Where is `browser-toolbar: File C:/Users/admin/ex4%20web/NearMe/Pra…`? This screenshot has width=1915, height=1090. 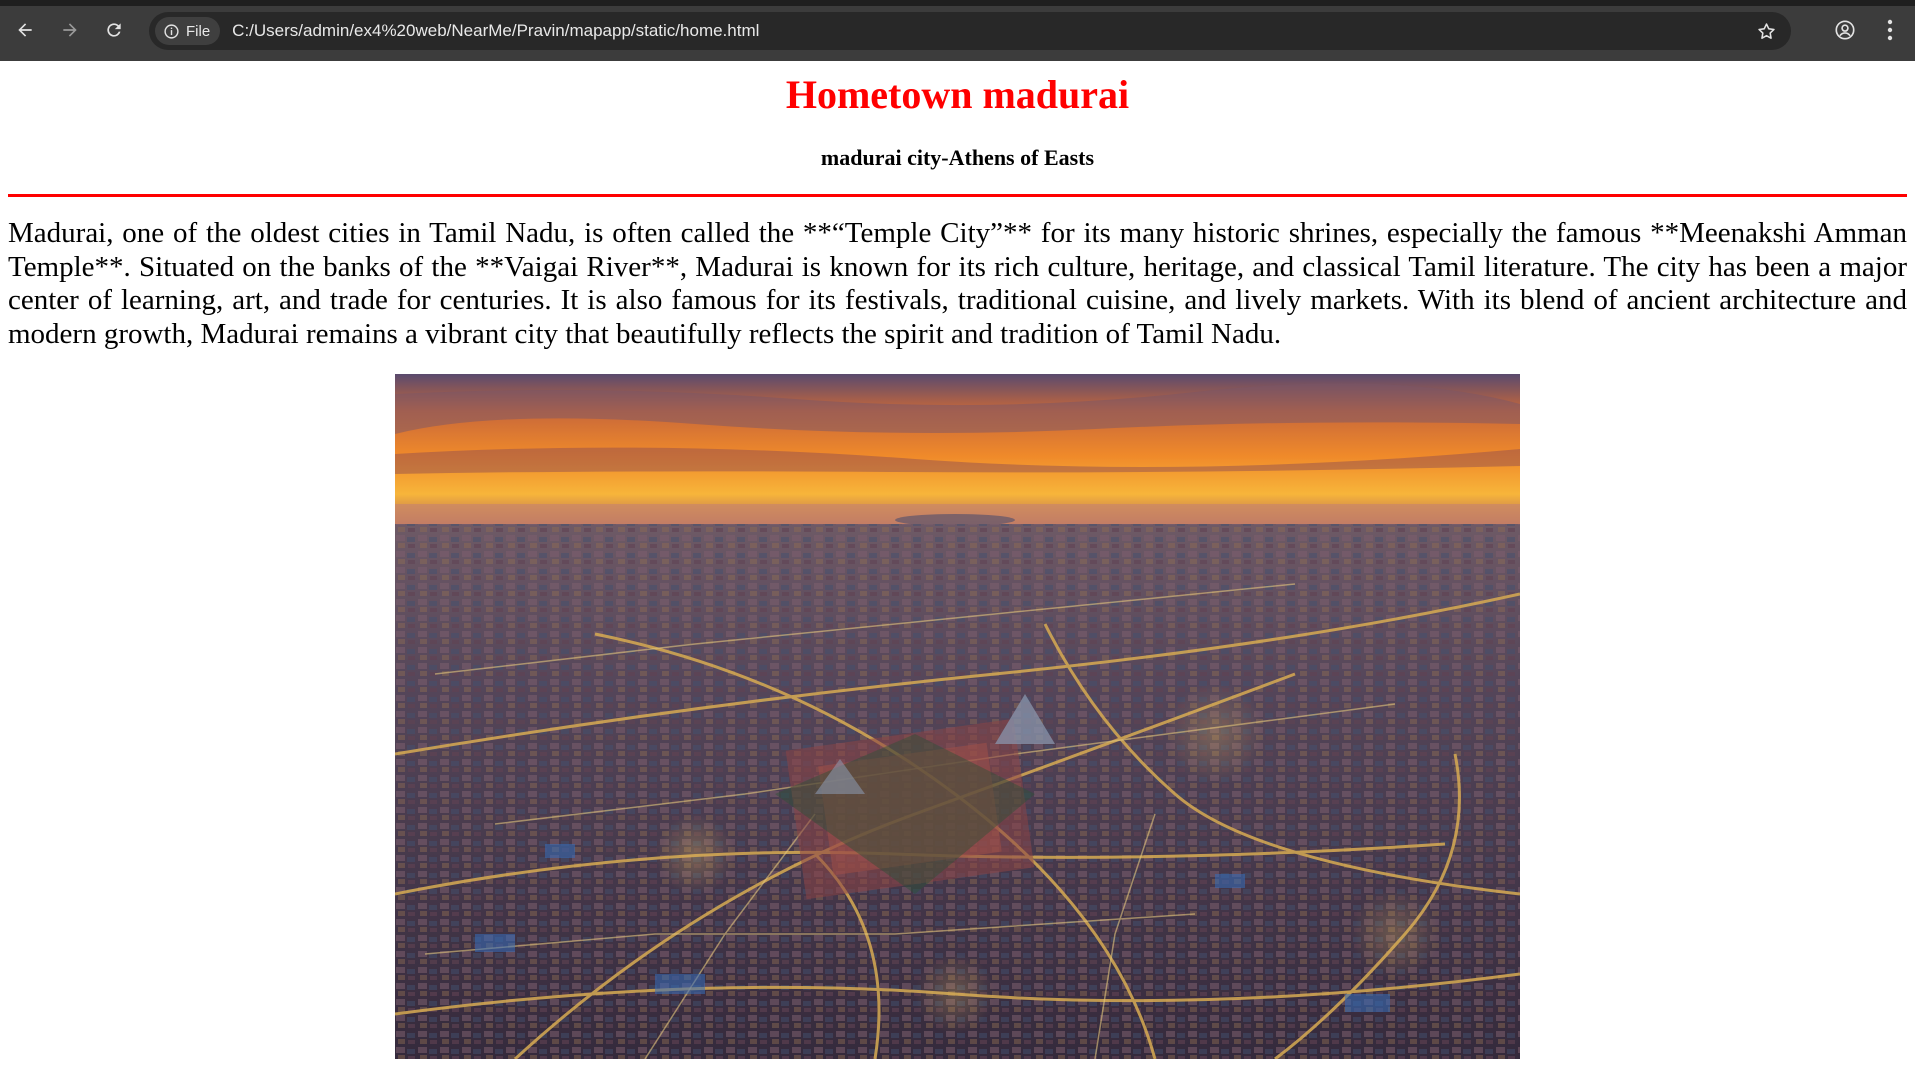 browser-toolbar: File C:/Users/admin/ex4%20web/NearMe/Pra… is located at coordinates (957, 30).